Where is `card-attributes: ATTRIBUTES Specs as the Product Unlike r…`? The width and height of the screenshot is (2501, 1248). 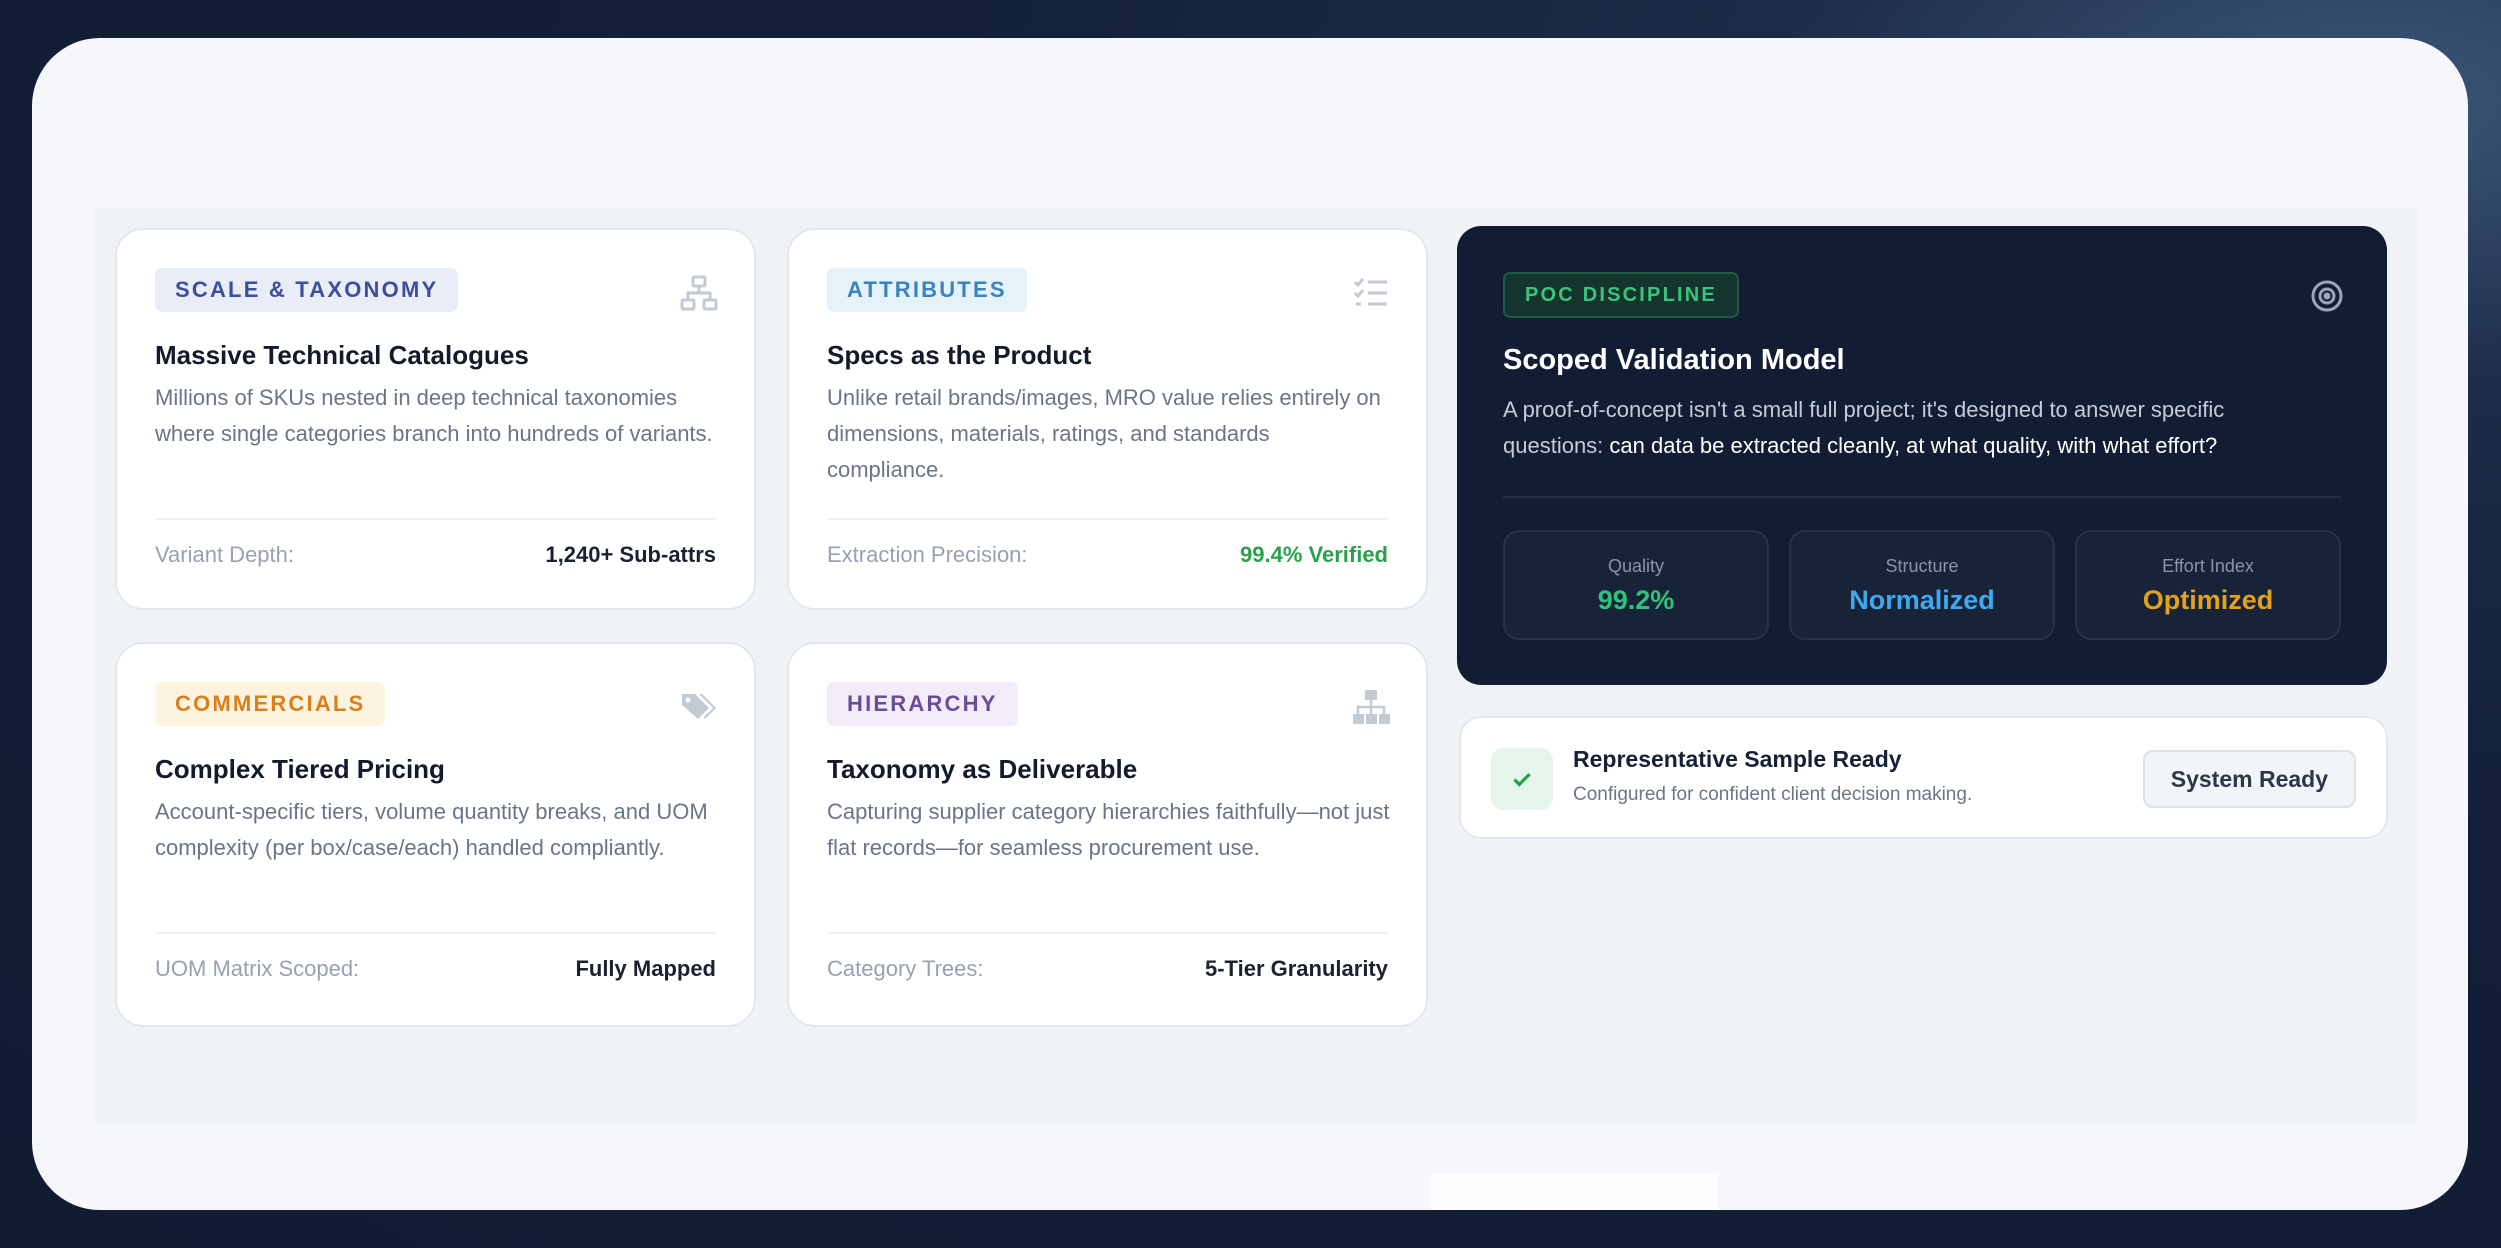 card-attributes: ATTRIBUTES Specs as the Product Unlike r… is located at coordinates (1107, 419).